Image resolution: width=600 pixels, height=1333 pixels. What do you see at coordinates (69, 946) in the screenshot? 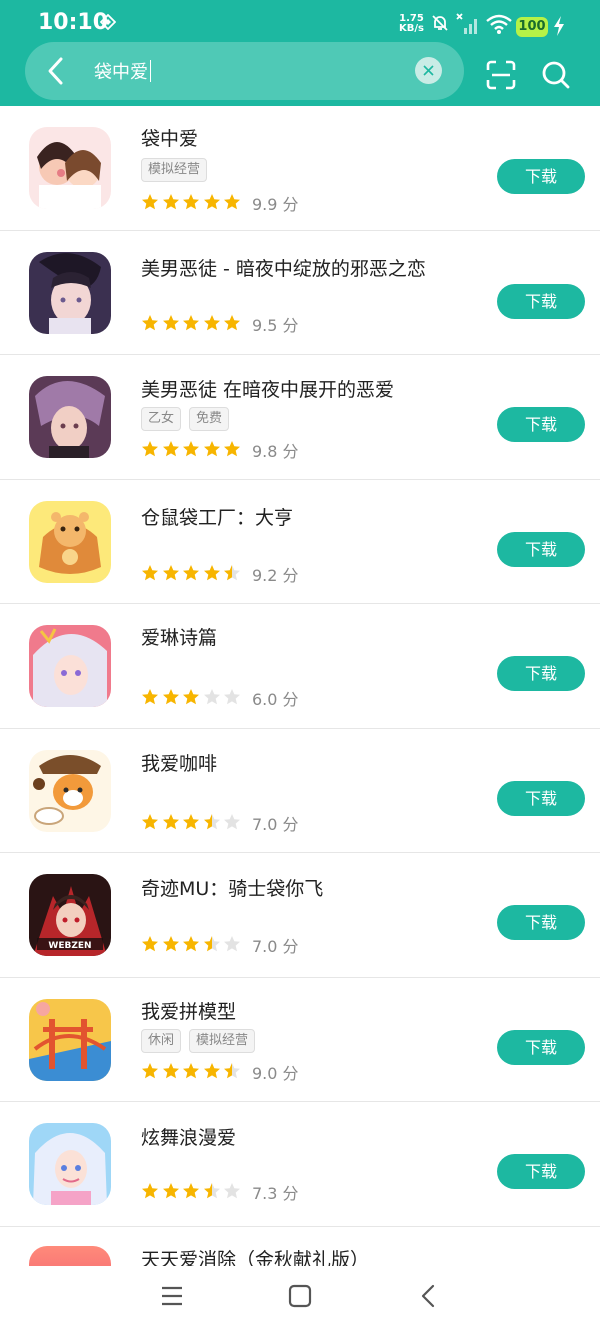
I see `svg-text: WEBZEN` at bounding box center [69, 946].